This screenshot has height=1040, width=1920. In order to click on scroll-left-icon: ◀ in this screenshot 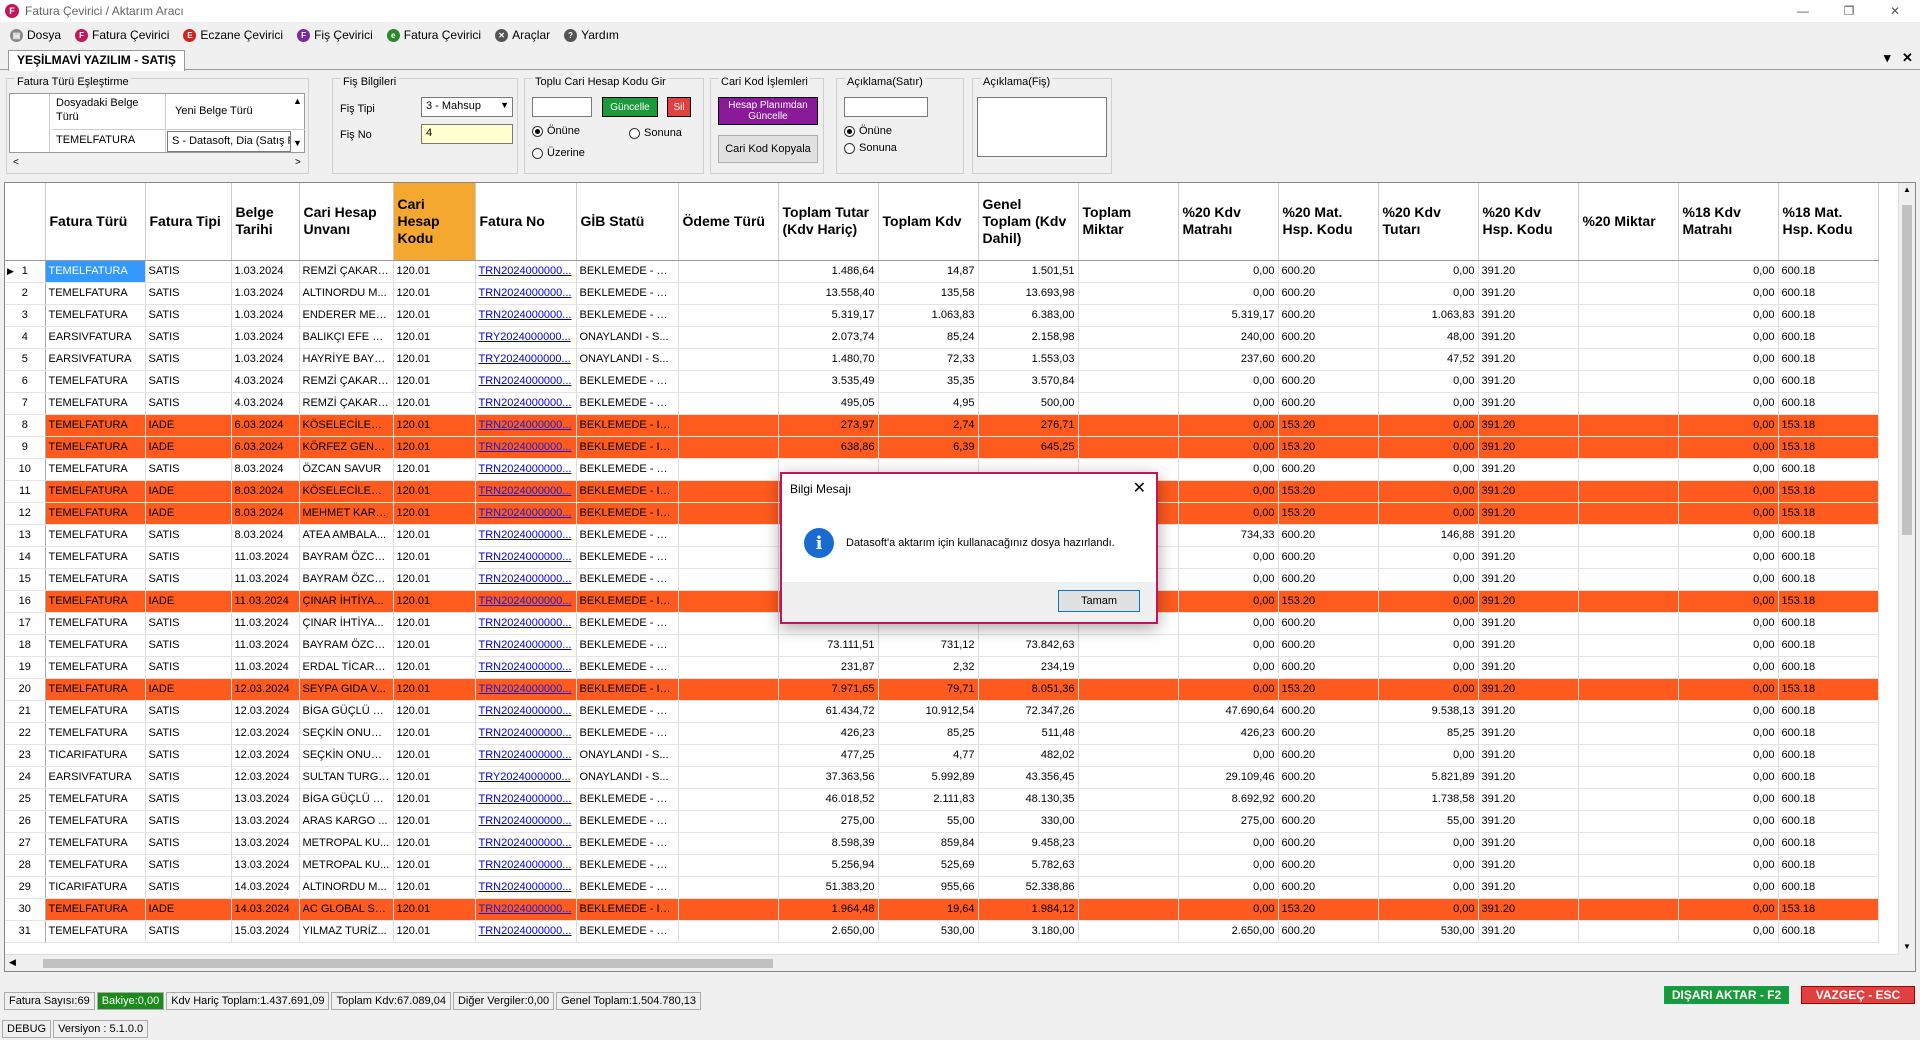, I will do `click(12, 962)`.